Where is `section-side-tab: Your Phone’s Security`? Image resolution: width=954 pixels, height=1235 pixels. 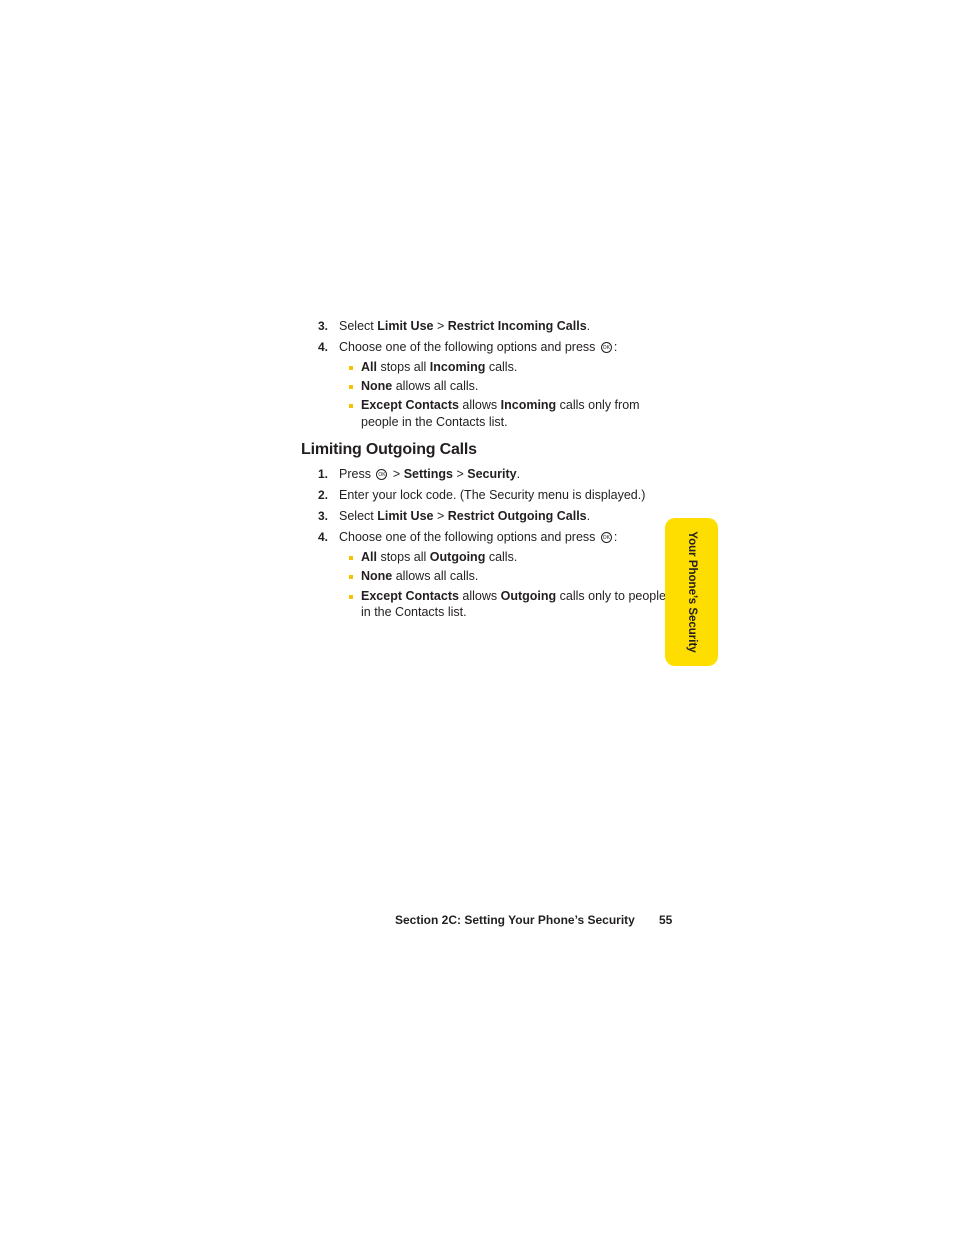
section-side-tab: Your Phone’s Security is located at coordinates (691, 592).